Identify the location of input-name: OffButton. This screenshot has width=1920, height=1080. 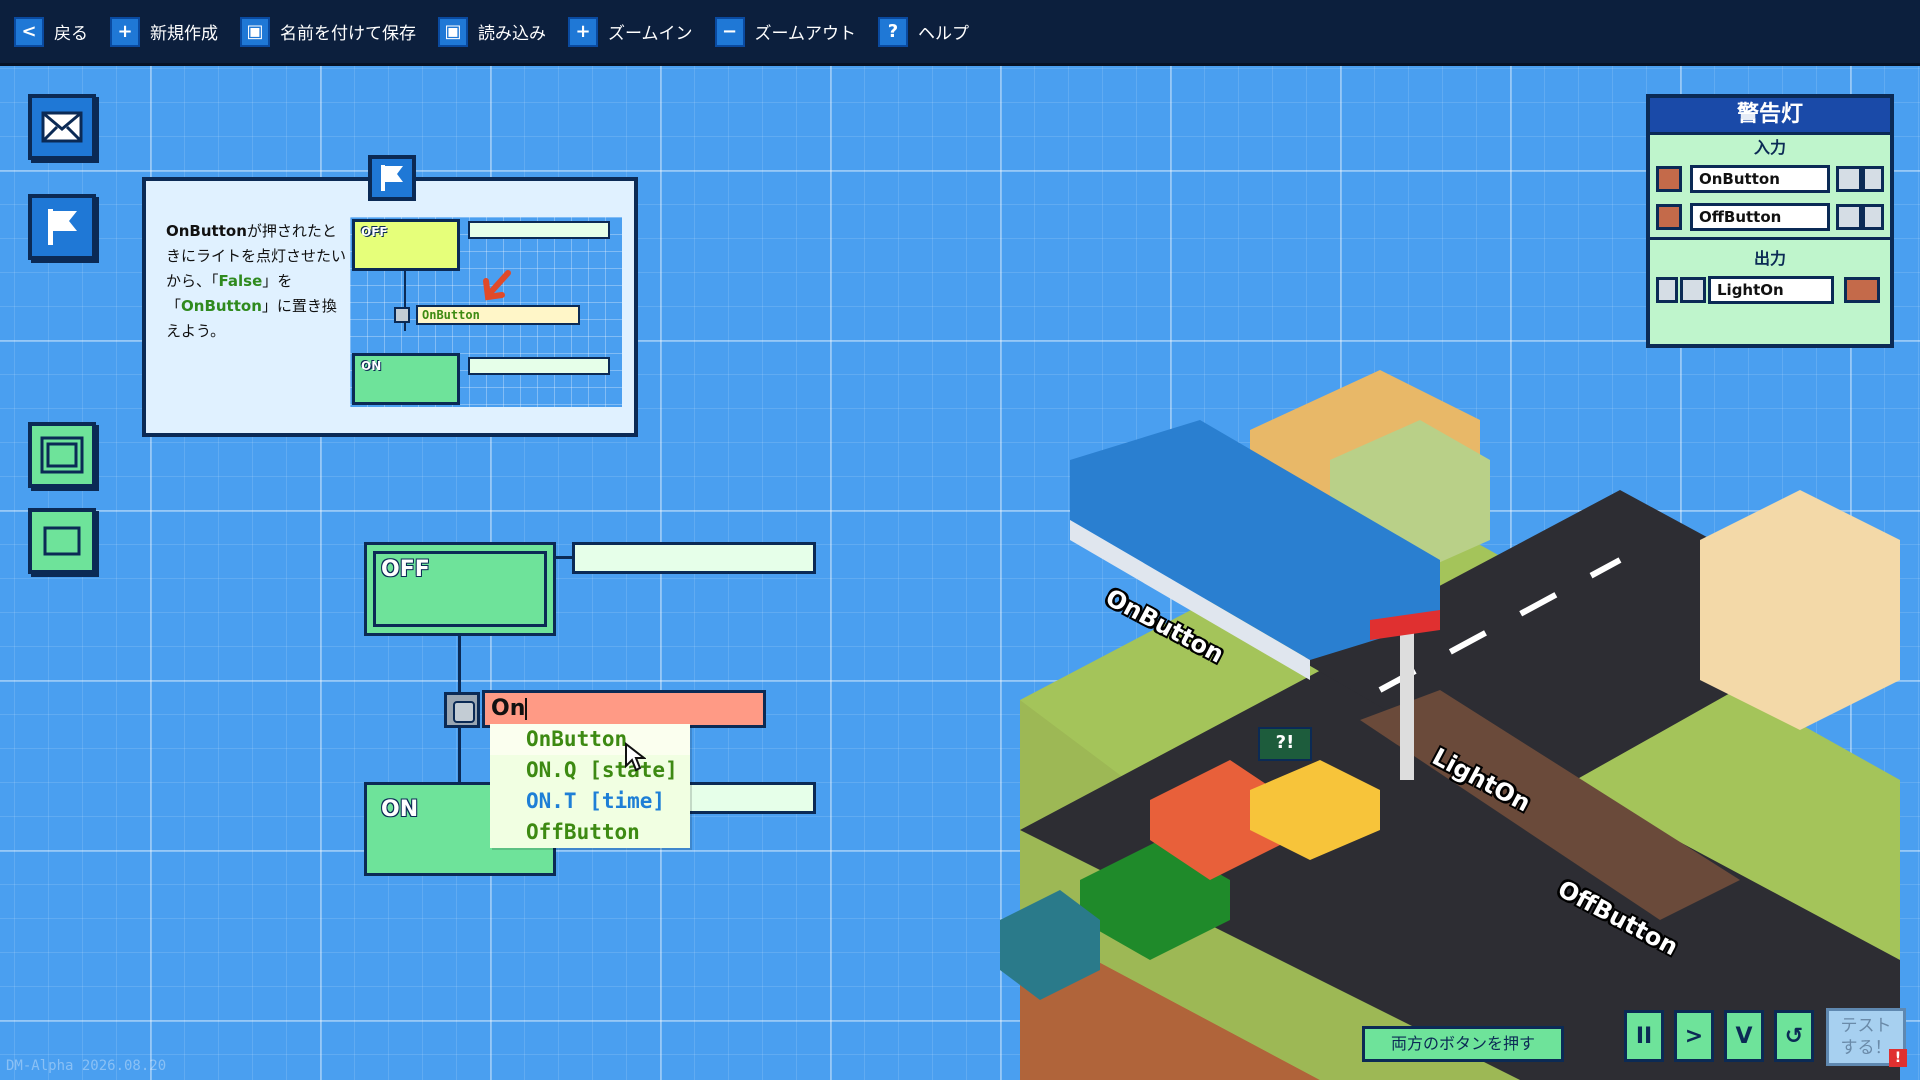
(1760, 217).